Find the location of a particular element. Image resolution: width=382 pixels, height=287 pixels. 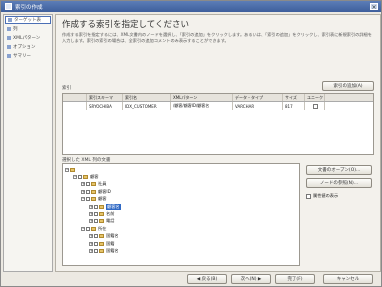

tree-node: − 所在 is located at coordinates (181, 228).